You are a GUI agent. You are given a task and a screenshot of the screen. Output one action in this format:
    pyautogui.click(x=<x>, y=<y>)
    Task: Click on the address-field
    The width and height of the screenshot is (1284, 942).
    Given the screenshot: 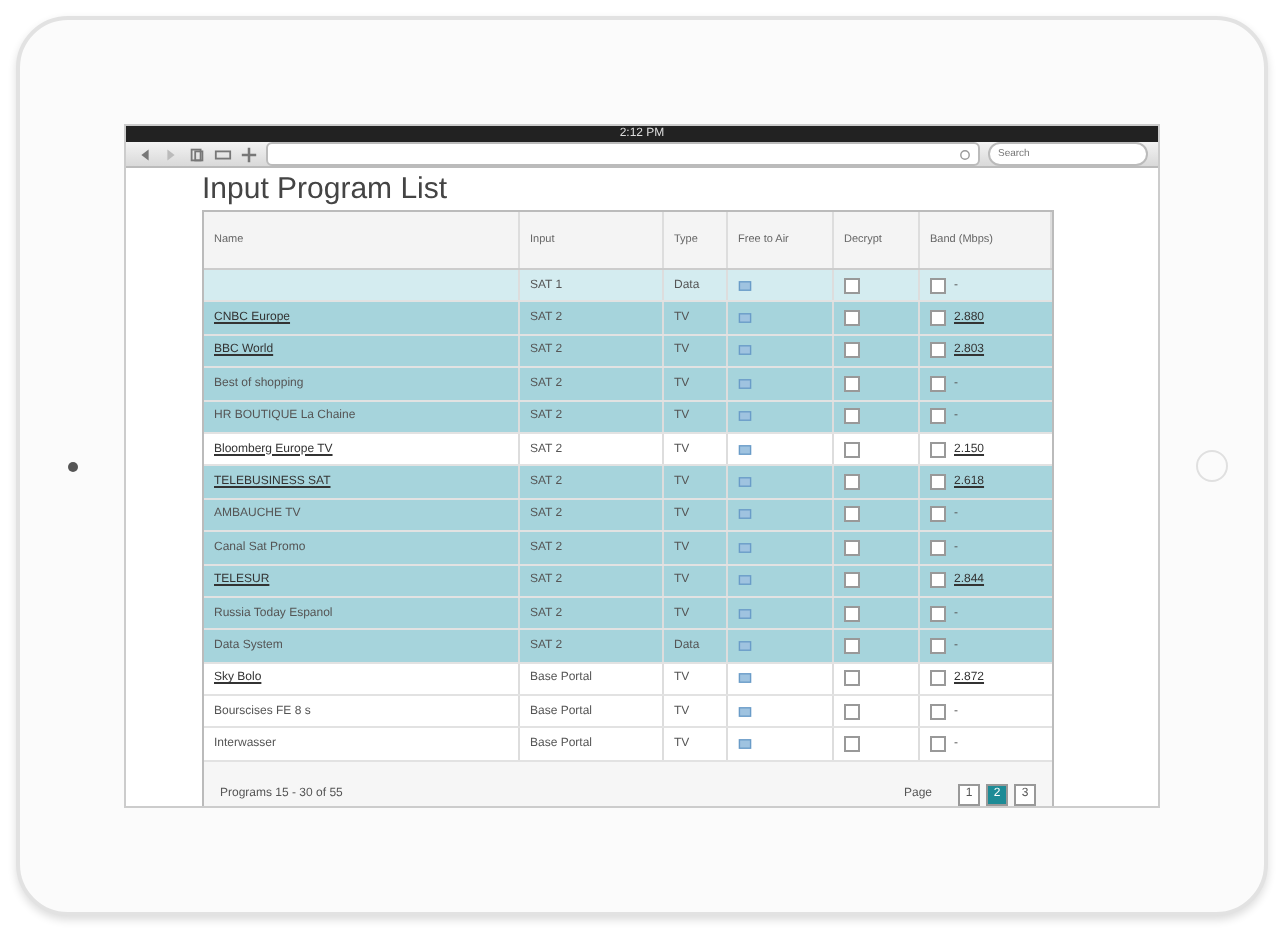 What is the action you would take?
    pyautogui.click(x=623, y=154)
    